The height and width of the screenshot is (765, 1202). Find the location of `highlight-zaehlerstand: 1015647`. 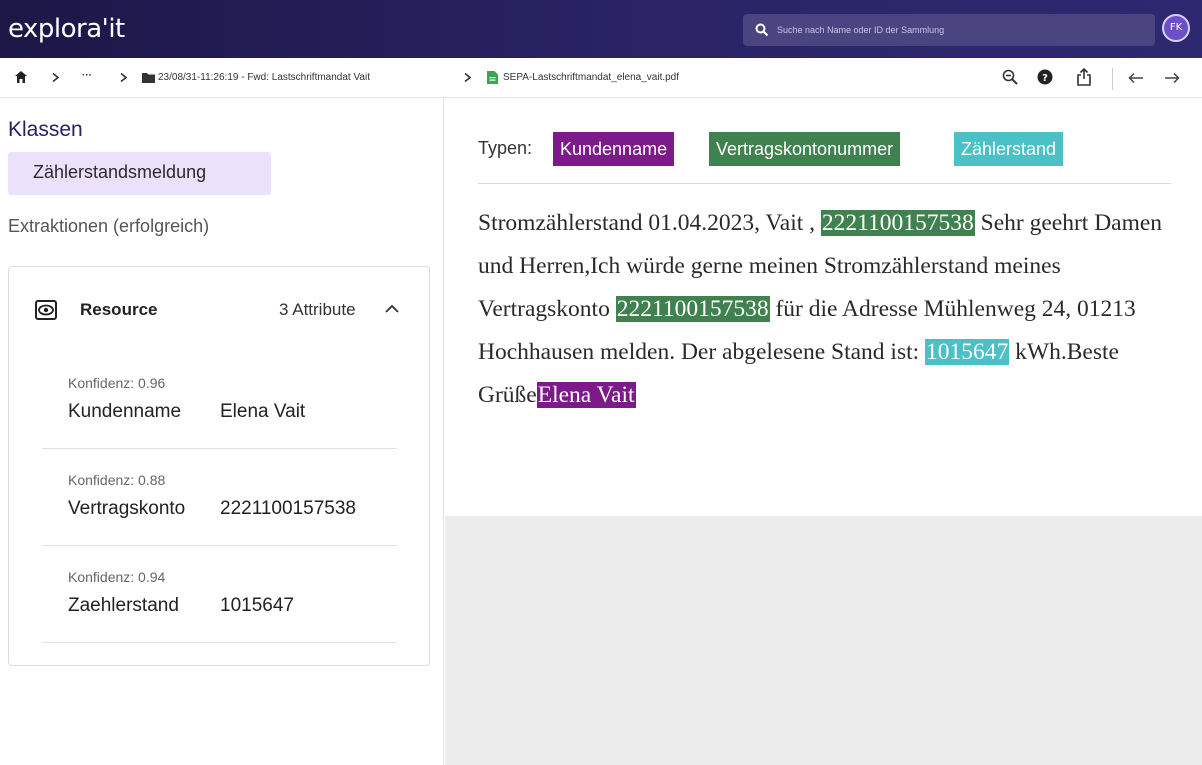

highlight-zaehlerstand: 1015647 is located at coordinates (967, 352).